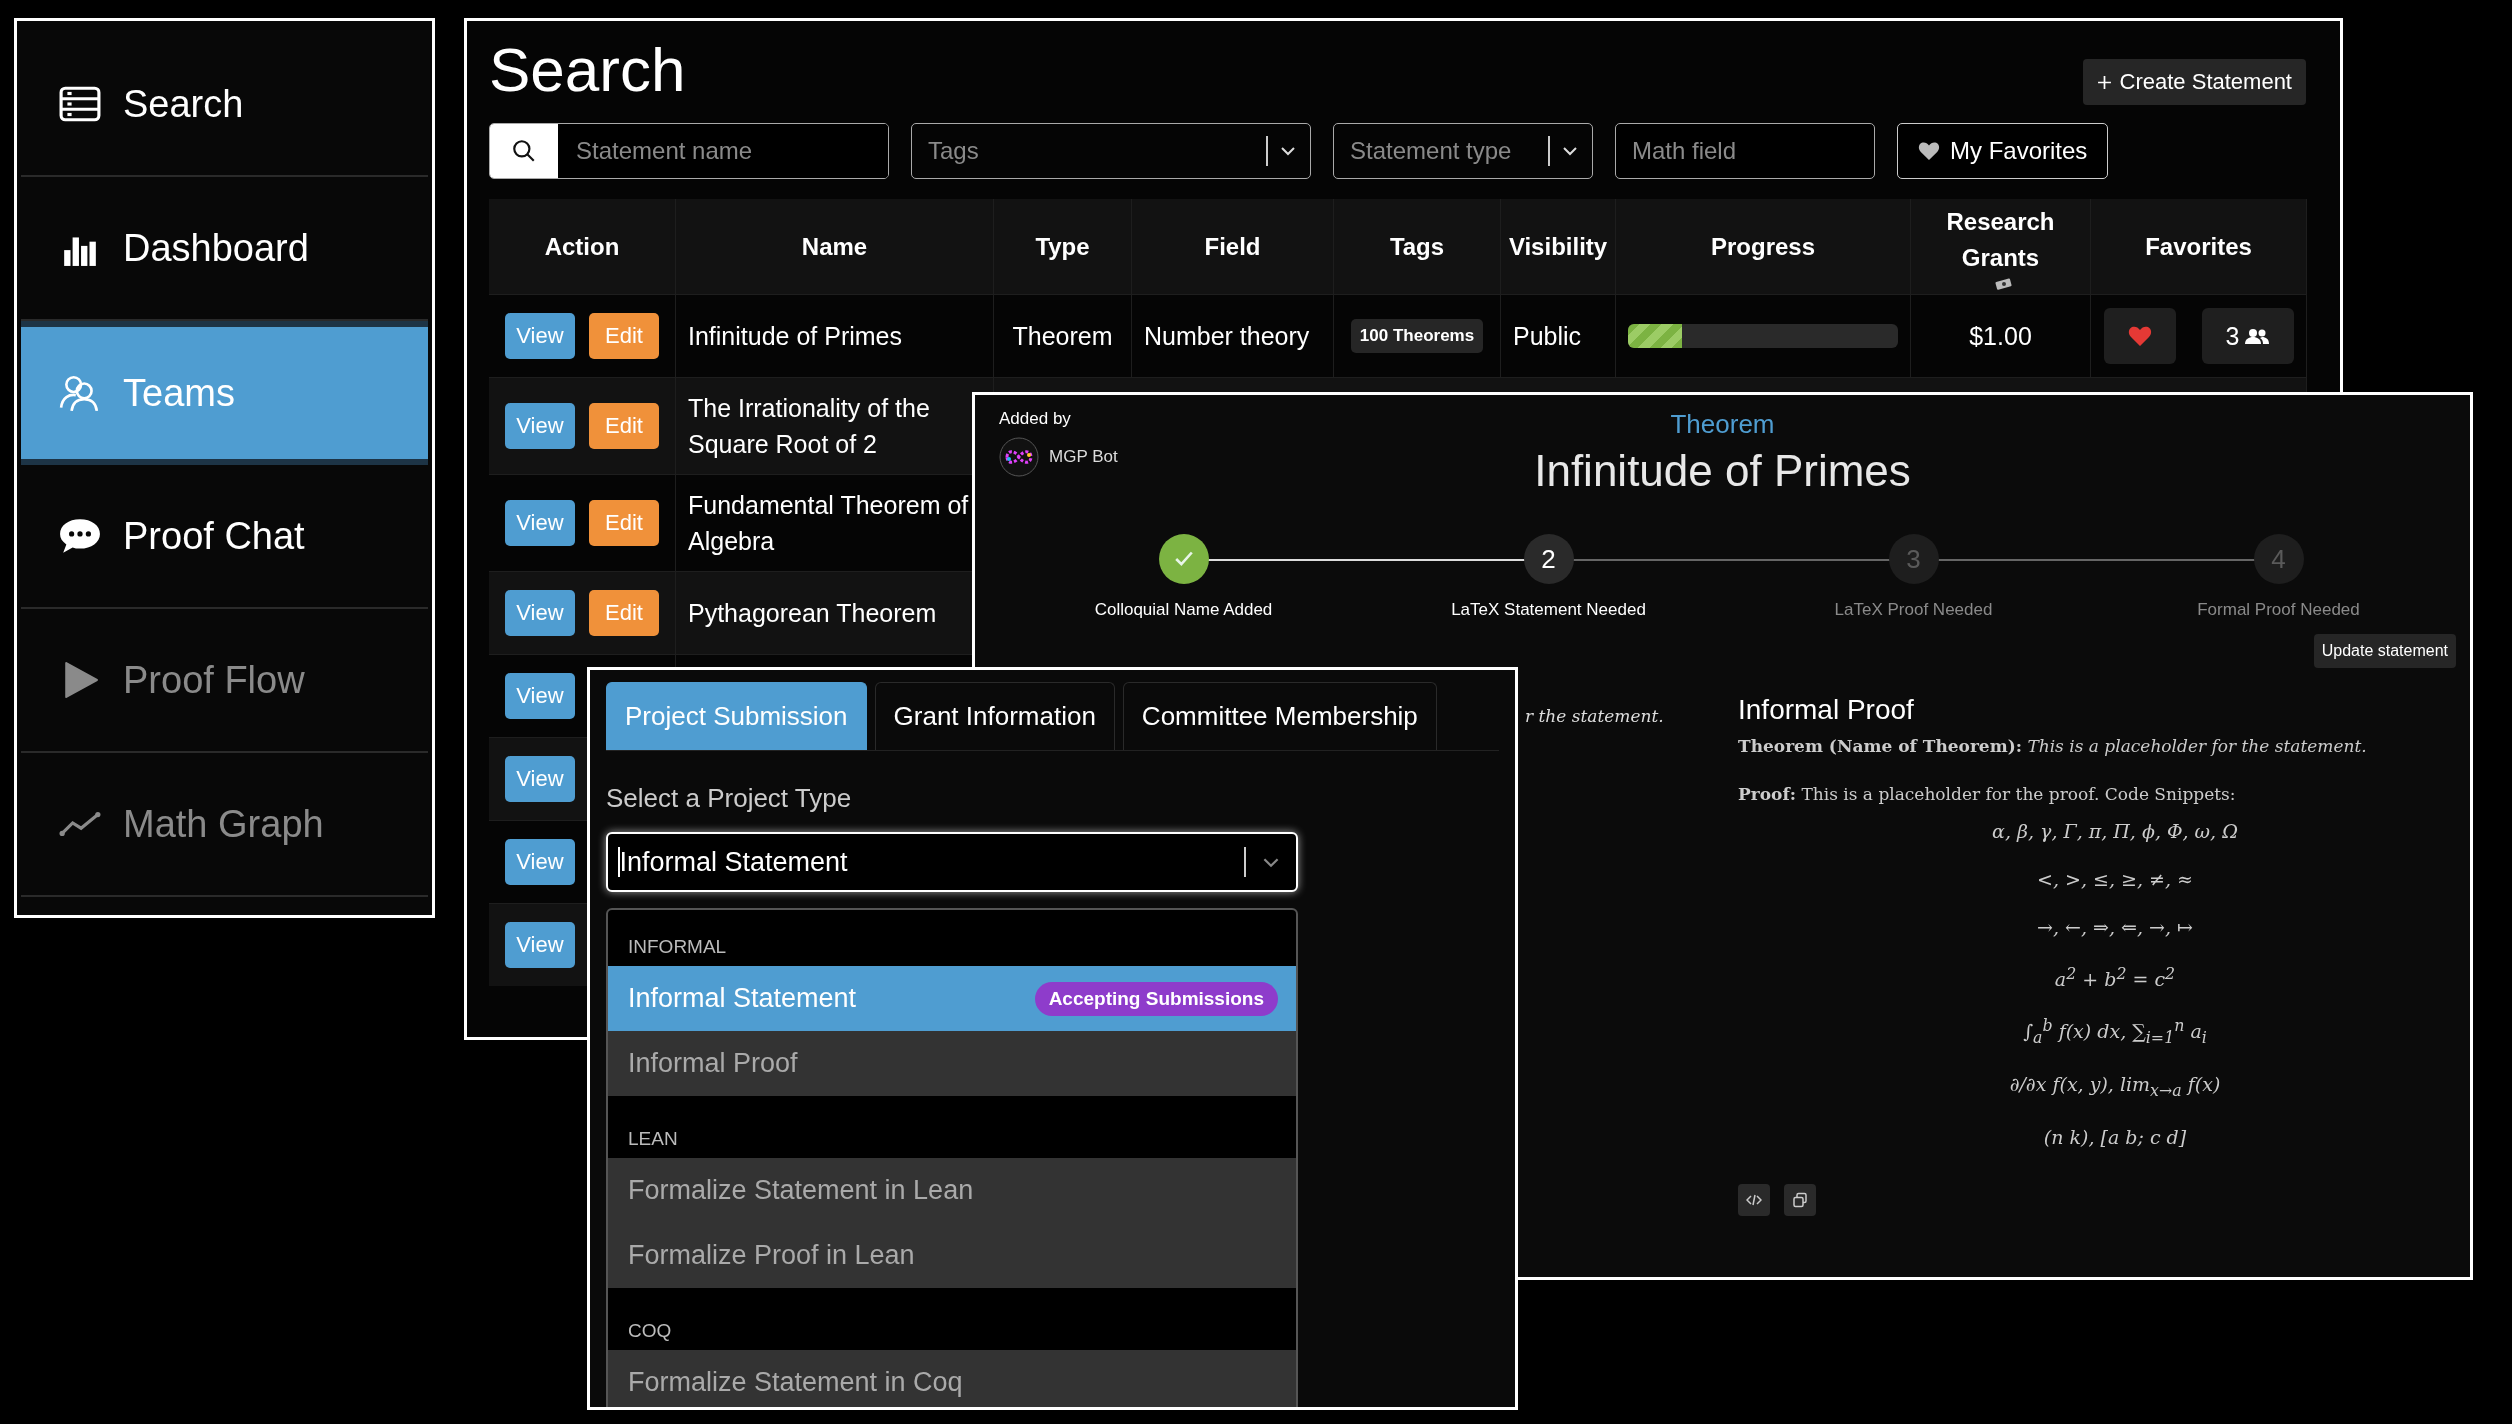 The height and width of the screenshot is (1424, 2512). Describe the element at coordinates (1035, 419) in the screenshot. I see `added-by-label: Added by` at that location.